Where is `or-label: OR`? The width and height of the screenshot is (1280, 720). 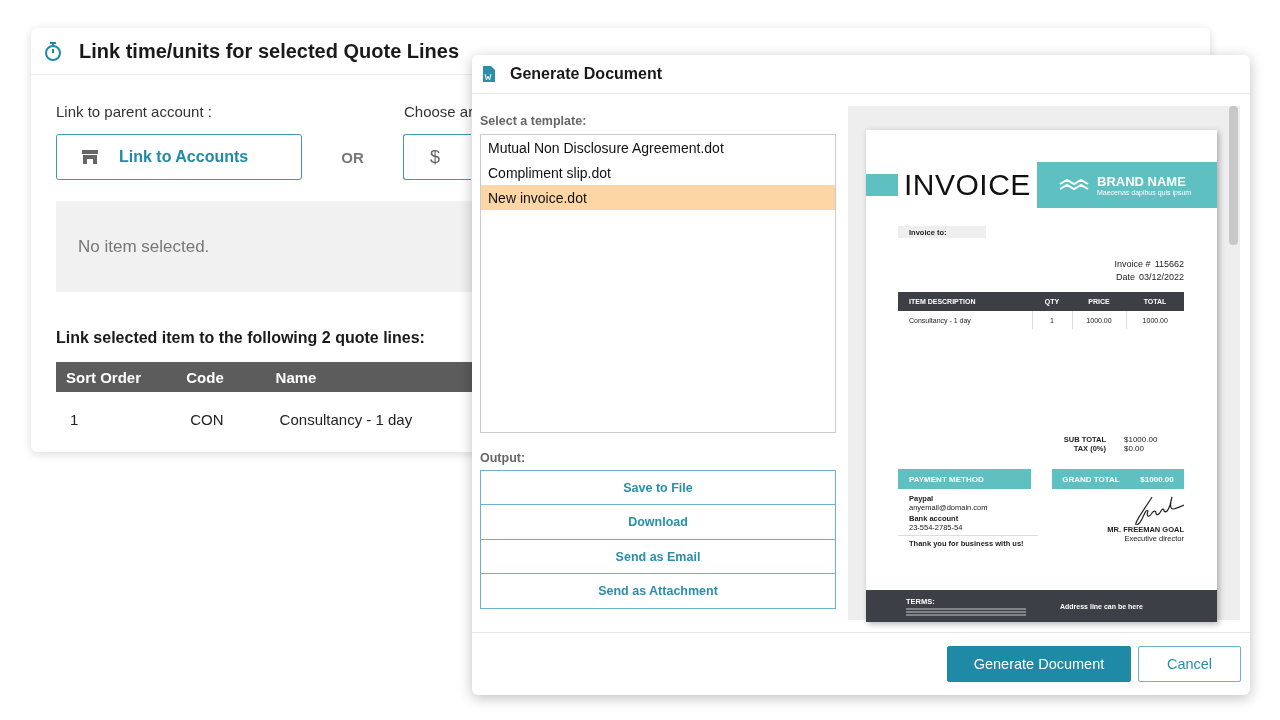
or-label: OR is located at coordinates (352, 157).